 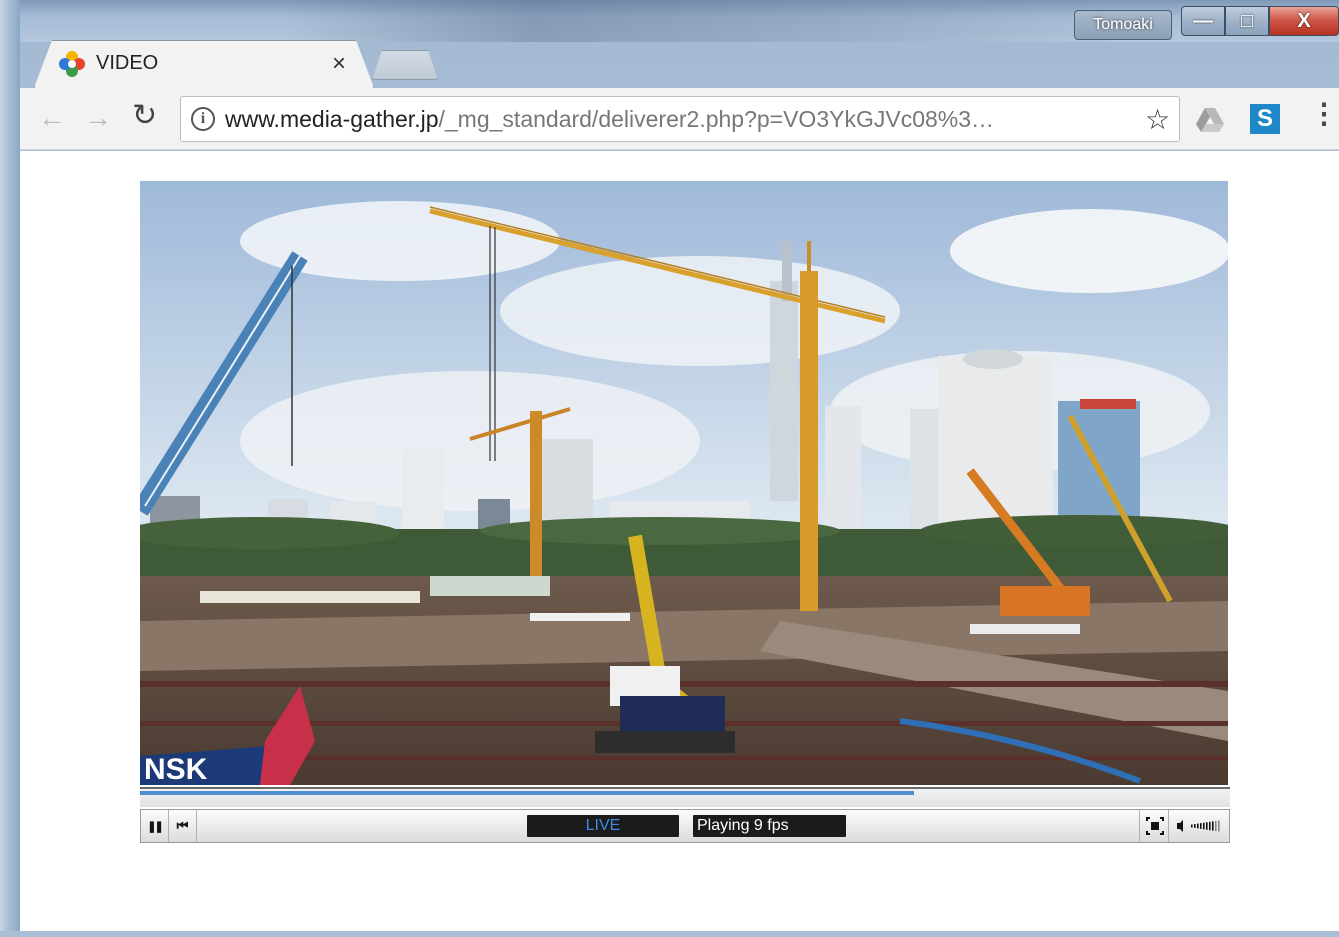 What do you see at coordinates (685, 797) in the screenshot?
I see `seek-bar` at bounding box center [685, 797].